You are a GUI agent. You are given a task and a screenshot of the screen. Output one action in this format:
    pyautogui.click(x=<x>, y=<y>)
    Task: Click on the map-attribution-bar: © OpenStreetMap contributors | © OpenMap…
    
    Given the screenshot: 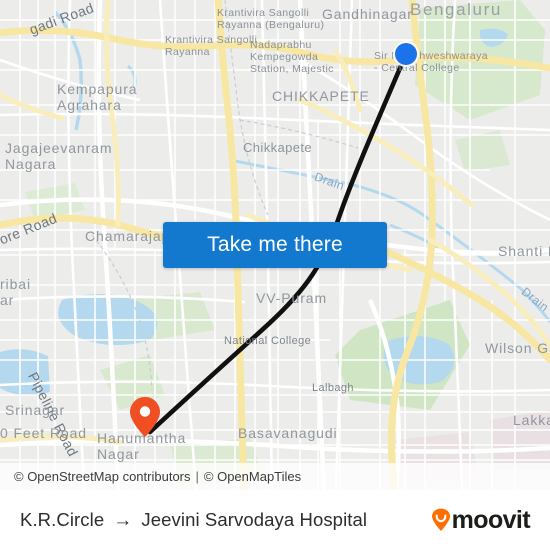 What is the action you would take?
    pyautogui.click(x=275, y=476)
    